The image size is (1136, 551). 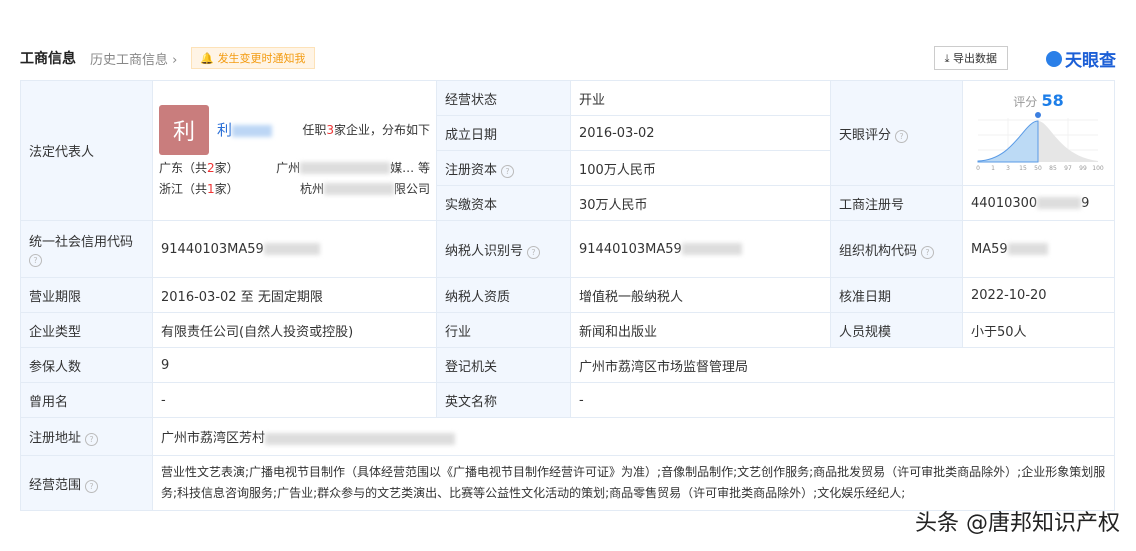 I want to click on tax-id-value: 91440103MA59, so click(x=700, y=249).